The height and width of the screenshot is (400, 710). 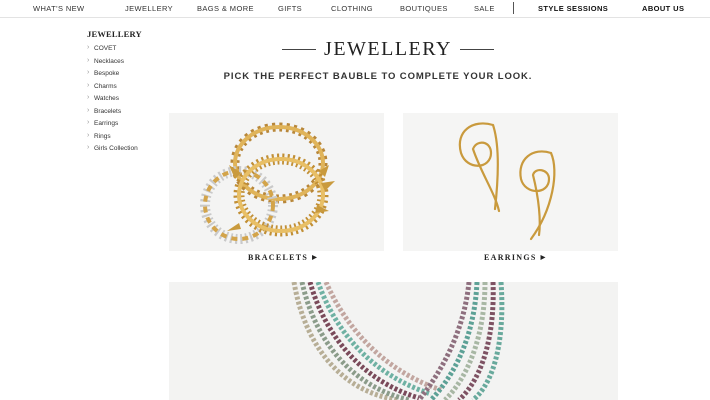 I want to click on bracelets-image, so click(x=276, y=182).